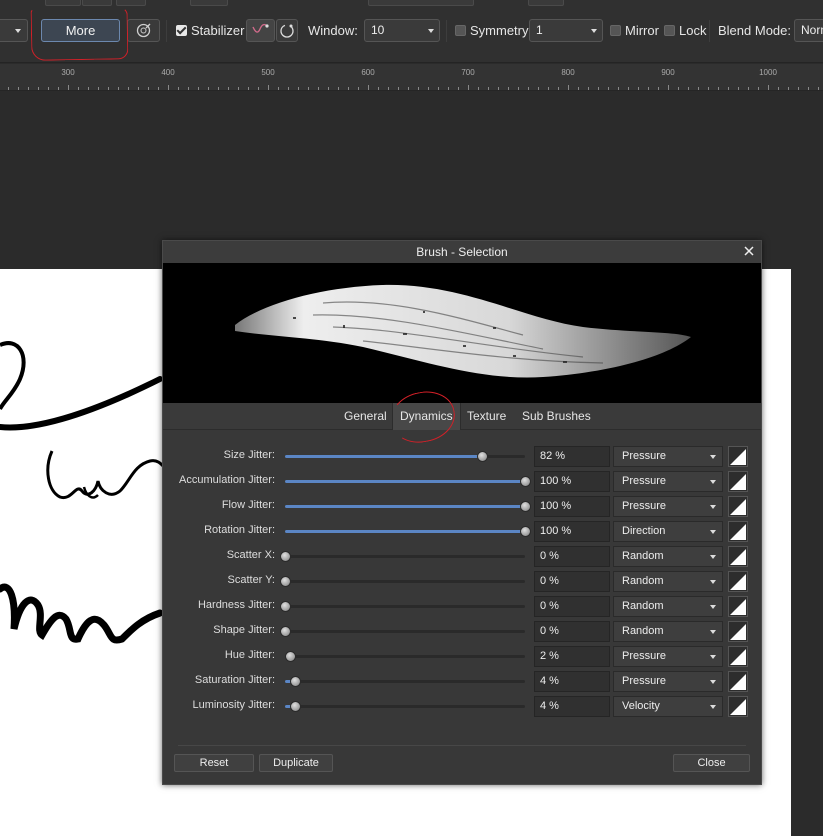 The width and height of the screenshot is (823, 836). Describe the element at coordinates (411, 77) in the screenshot. I see `horizontal-ruler: 300 400 500 600 700 800 900 1000` at that location.